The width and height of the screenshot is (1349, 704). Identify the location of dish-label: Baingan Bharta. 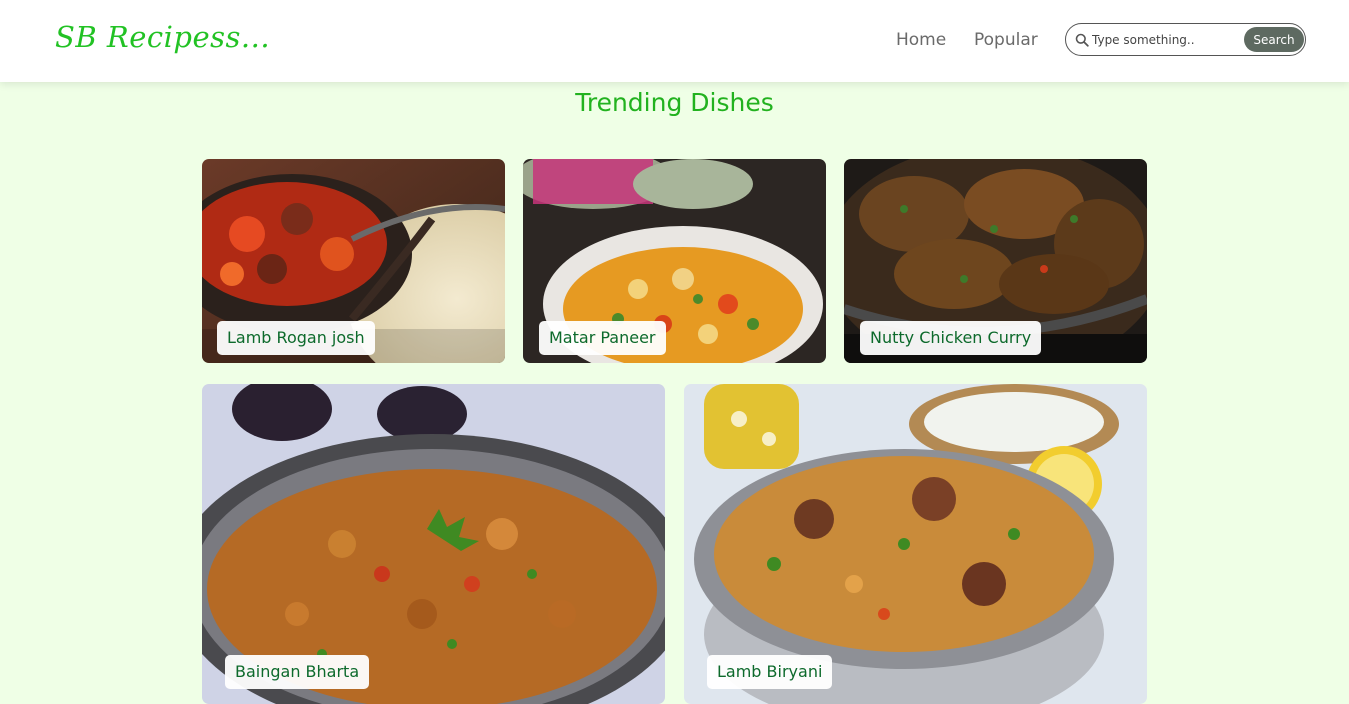
(297, 672).